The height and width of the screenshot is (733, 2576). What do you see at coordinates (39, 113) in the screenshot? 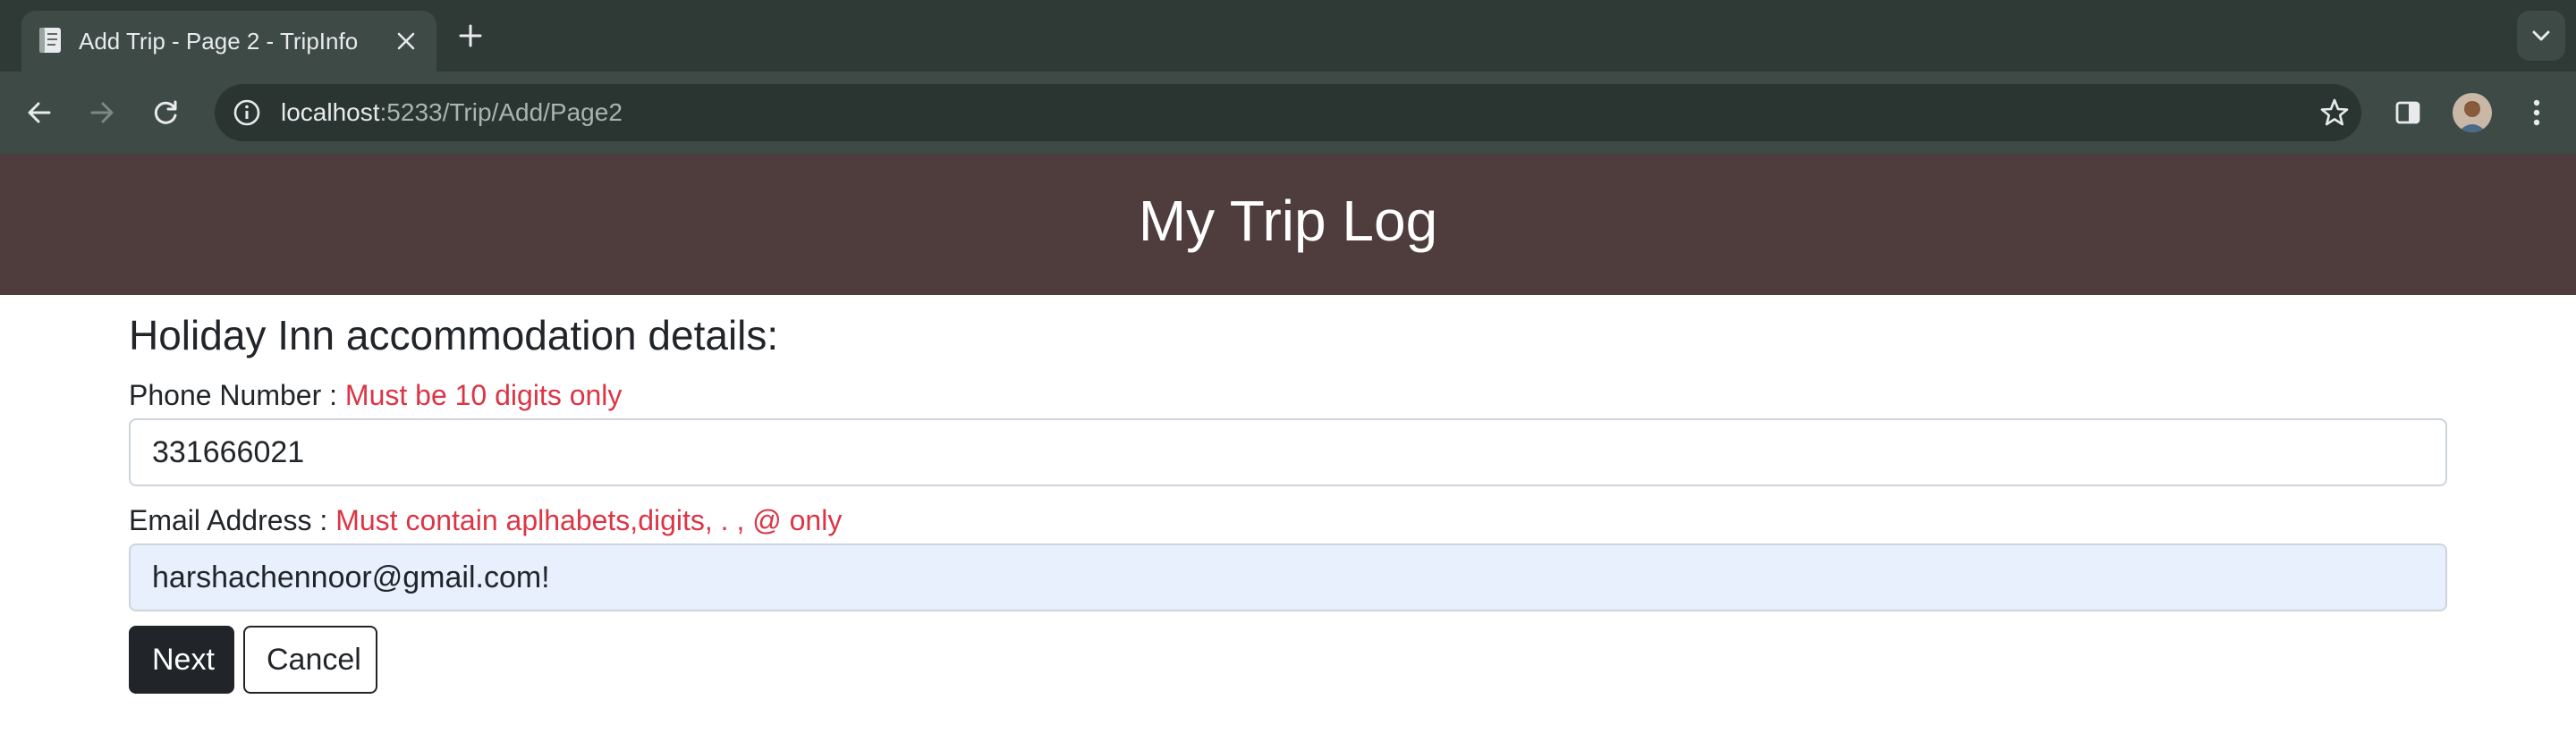
I see `arrow-left-icon` at bounding box center [39, 113].